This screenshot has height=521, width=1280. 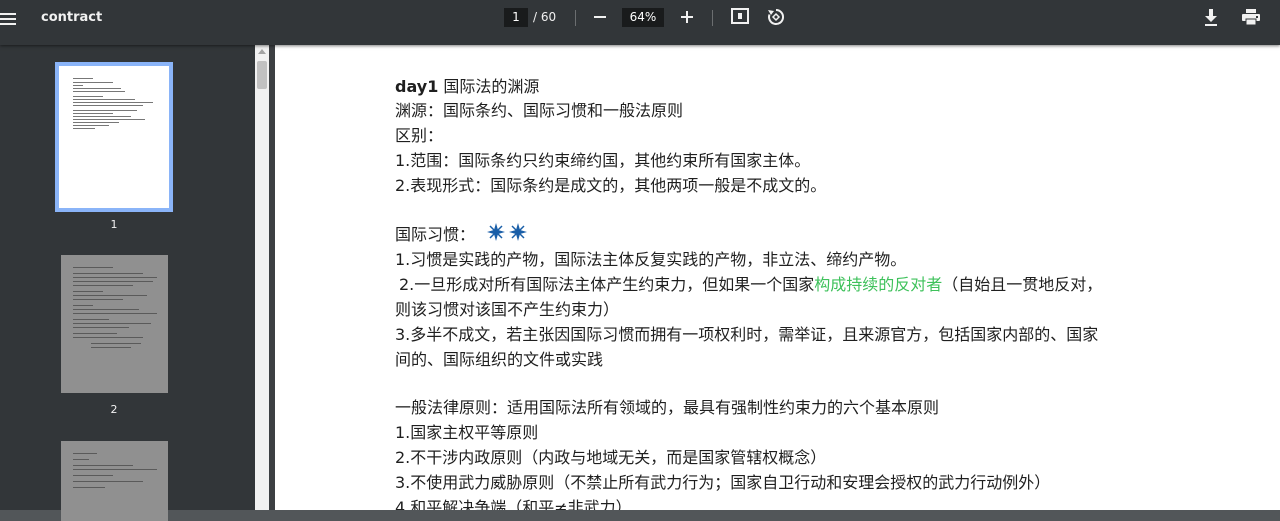 What do you see at coordinates (651, 259) in the screenshot?
I see `text-line: 1.习惯是实践的产物，国际法主体反复实践的产物，非立法、缔约产物。` at bounding box center [651, 259].